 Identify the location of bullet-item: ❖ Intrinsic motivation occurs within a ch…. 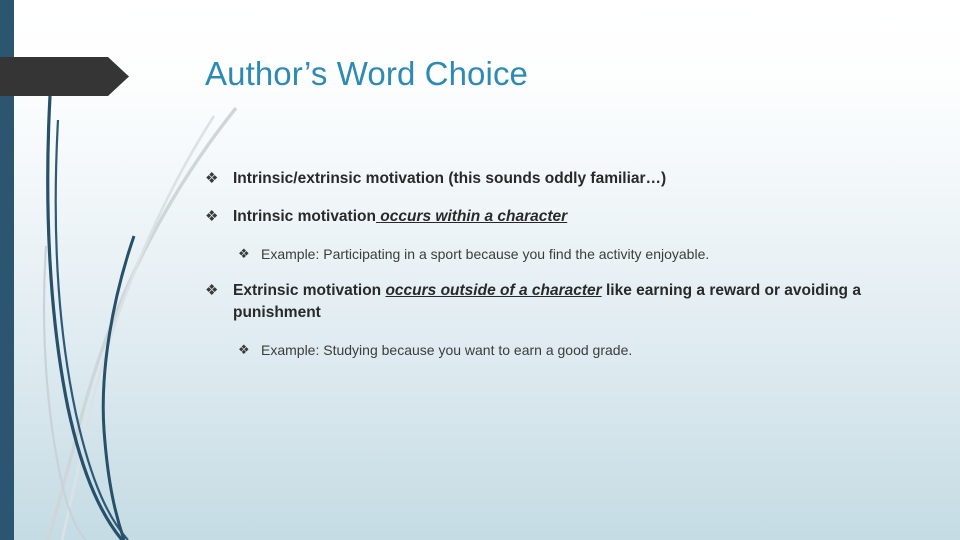
(565, 217).